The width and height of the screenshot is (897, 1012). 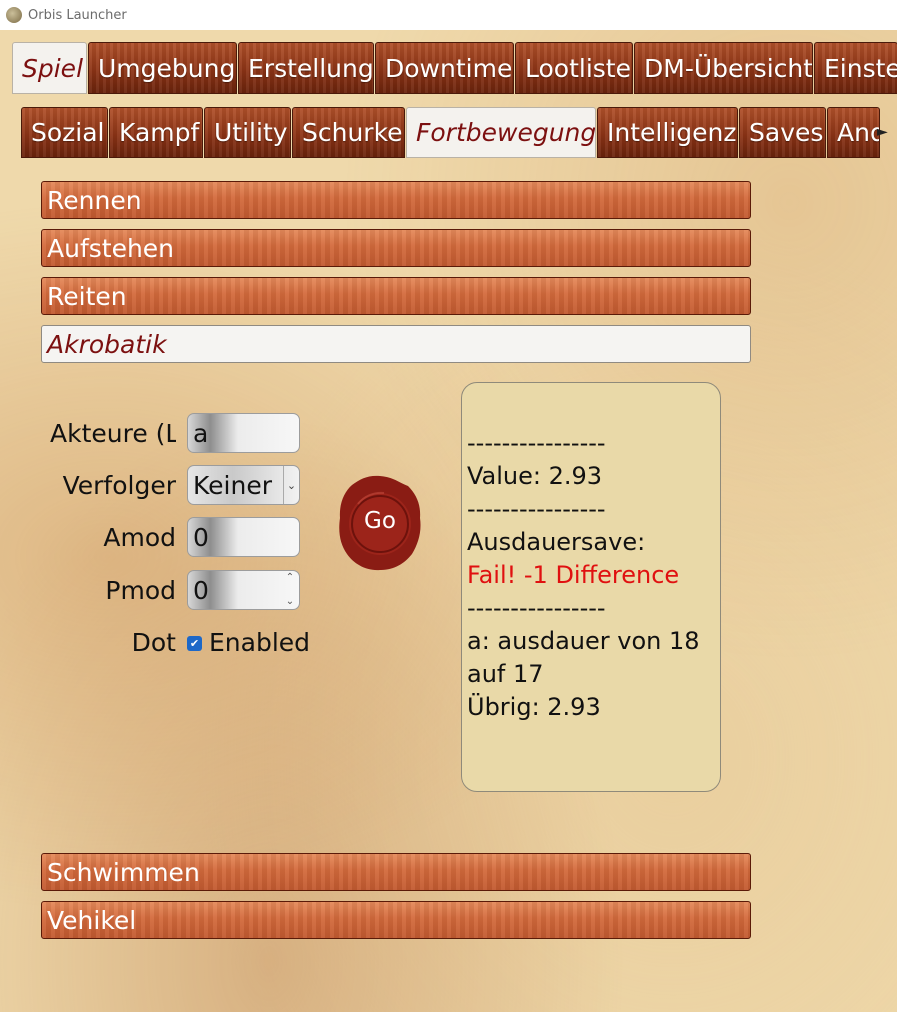 What do you see at coordinates (380, 521) in the screenshot?
I see `go-button-label: Go` at bounding box center [380, 521].